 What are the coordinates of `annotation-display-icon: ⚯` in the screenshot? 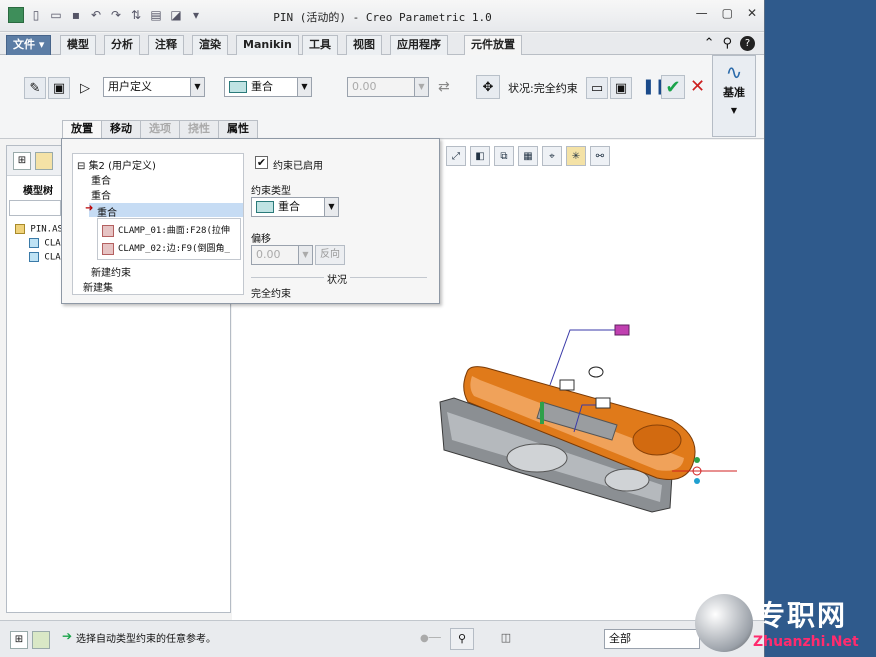 It's located at (600, 156).